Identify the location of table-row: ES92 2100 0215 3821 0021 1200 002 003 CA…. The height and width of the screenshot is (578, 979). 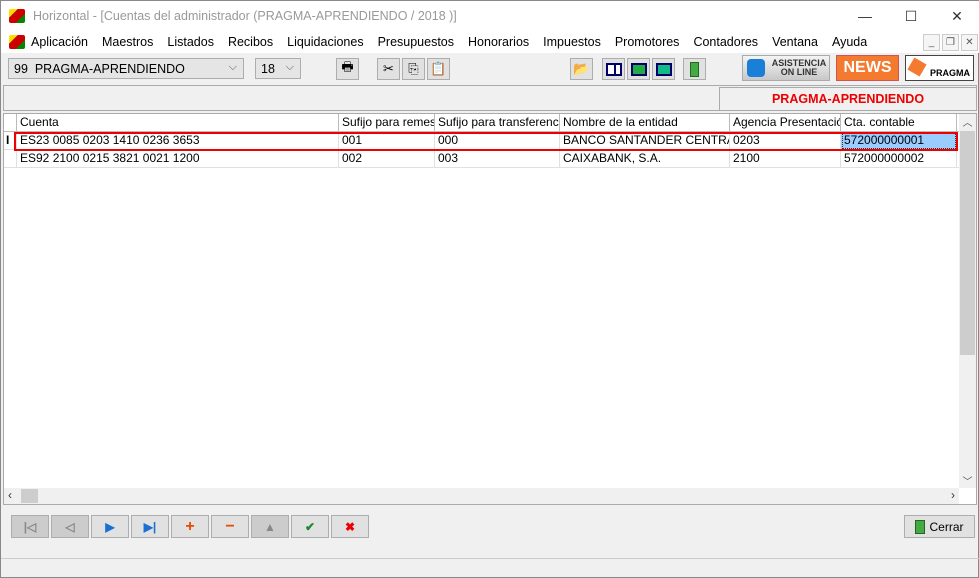
(482, 159).